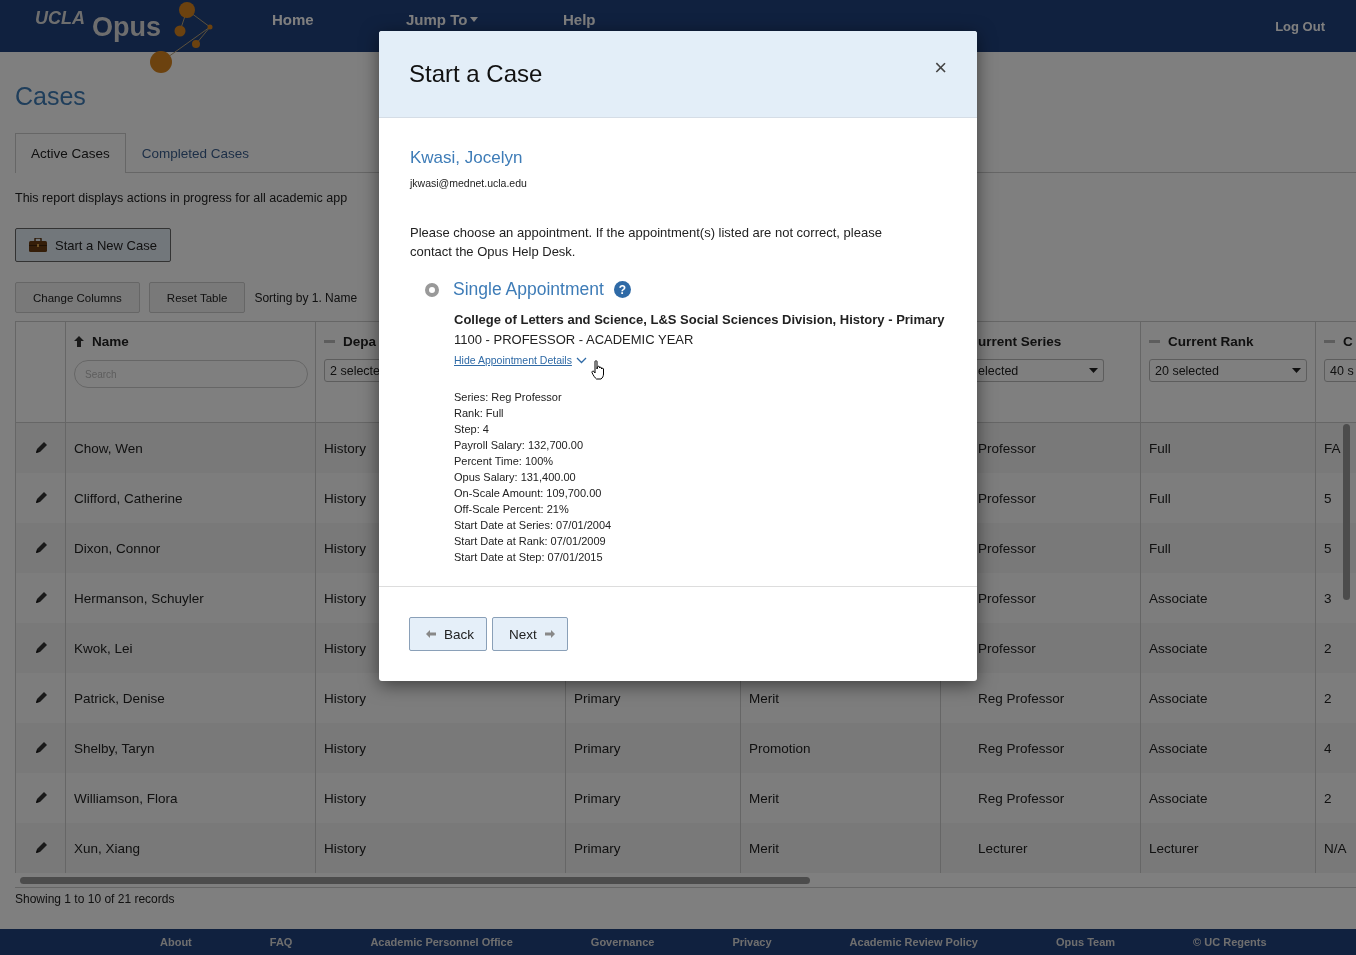 The image size is (1356, 955). I want to click on hand-cursor-icon, so click(598, 370).